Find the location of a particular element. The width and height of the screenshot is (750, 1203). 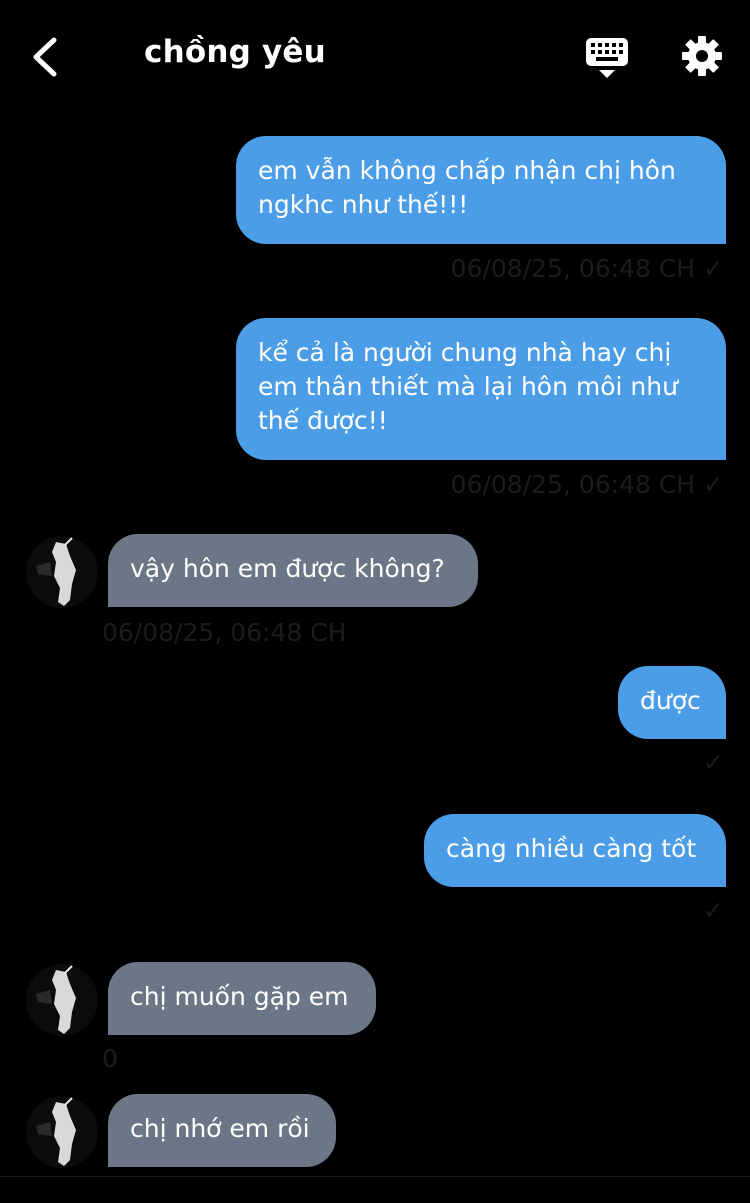

chevron-left-icon is located at coordinates (45, 57).